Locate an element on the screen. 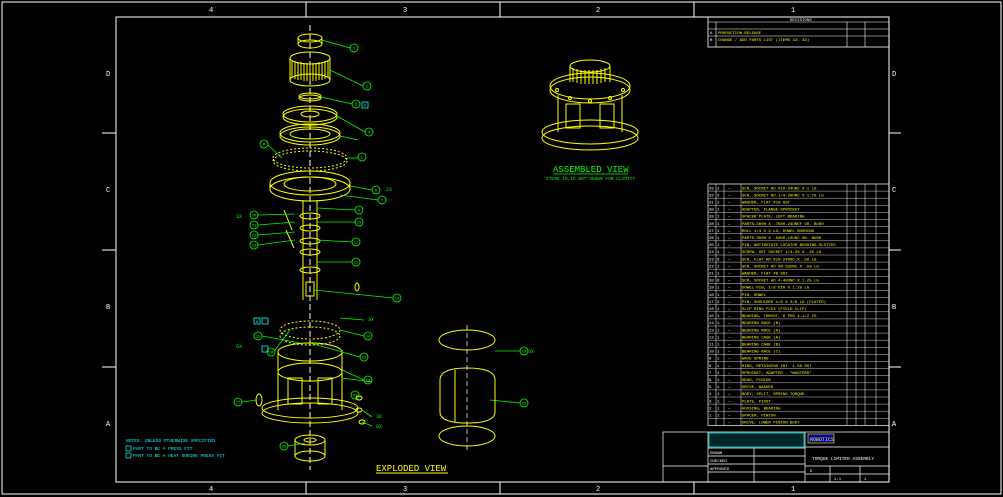  drawing-title: TORQUE LIMITER ASSEMBLY is located at coordinates (843, 459).